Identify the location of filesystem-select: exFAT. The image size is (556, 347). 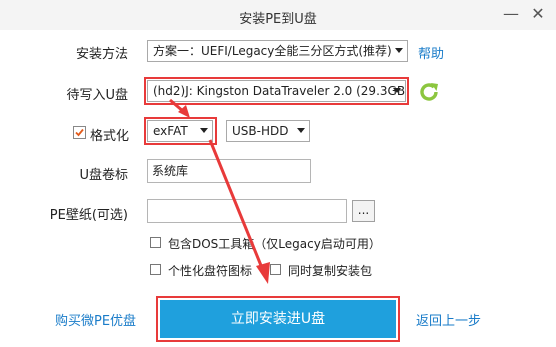
(180, 131).